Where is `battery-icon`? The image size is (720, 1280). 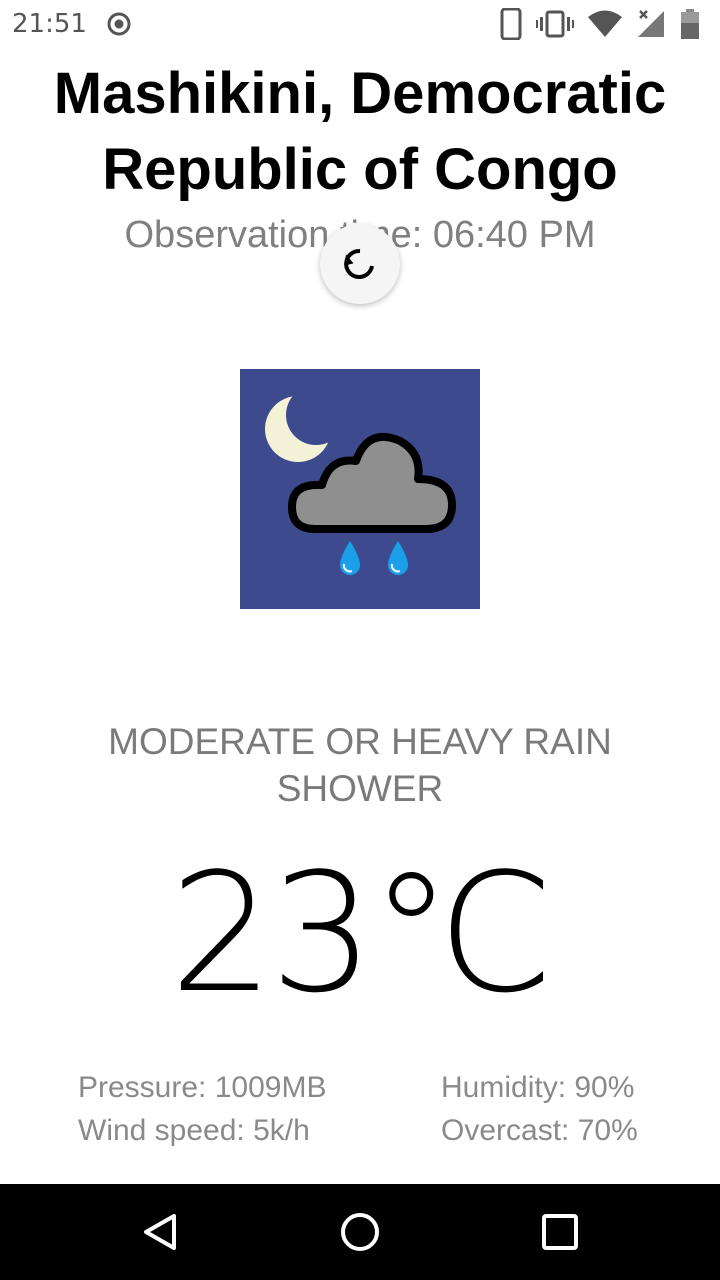
battery-icon is located at coordinates (690, 24).